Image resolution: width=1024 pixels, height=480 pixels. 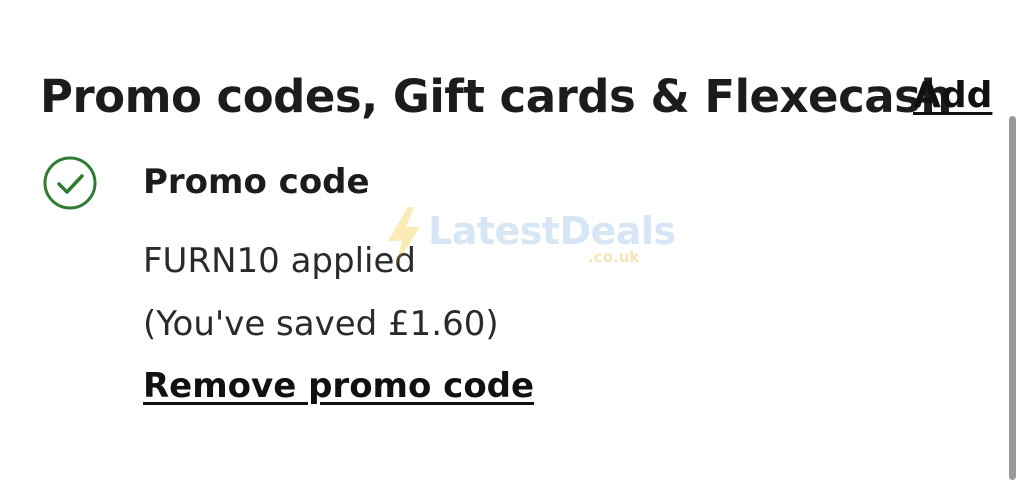 What do you see at coordinates (279, 261) in the screenshot?
I see `promo-applied-text: FURN10 applied` at bounding box center [279, 261].